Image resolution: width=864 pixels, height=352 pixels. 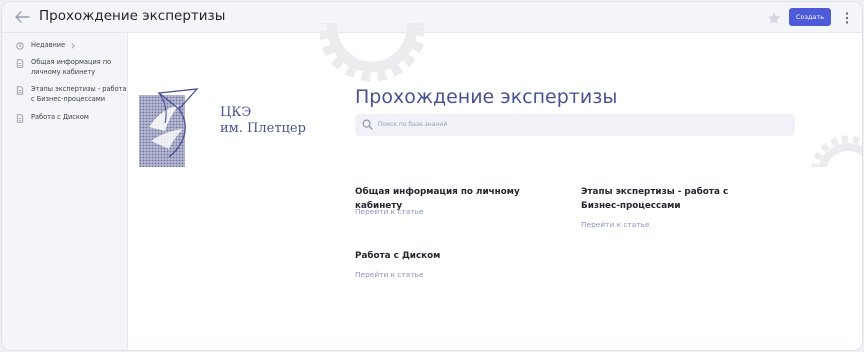 I want to click on sidebar-item-disk: Работа с Диском, so click(x=71, y=118).